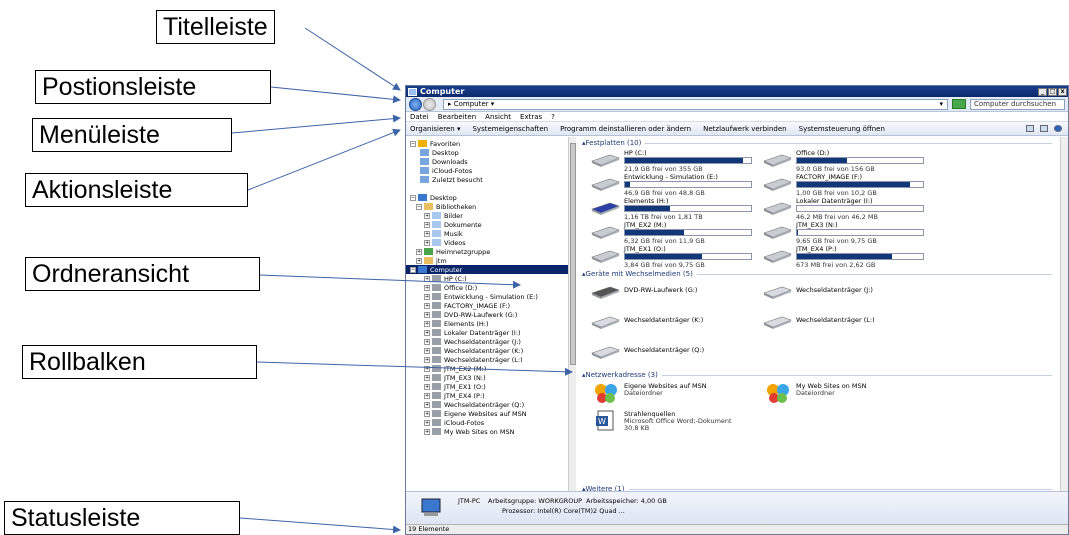 This screenshot has width=1069, height=535. What do you see at coordinates (1052, 91) in the screenshot?
I see `maximize-button: □` at bounding box center [1052, 91].